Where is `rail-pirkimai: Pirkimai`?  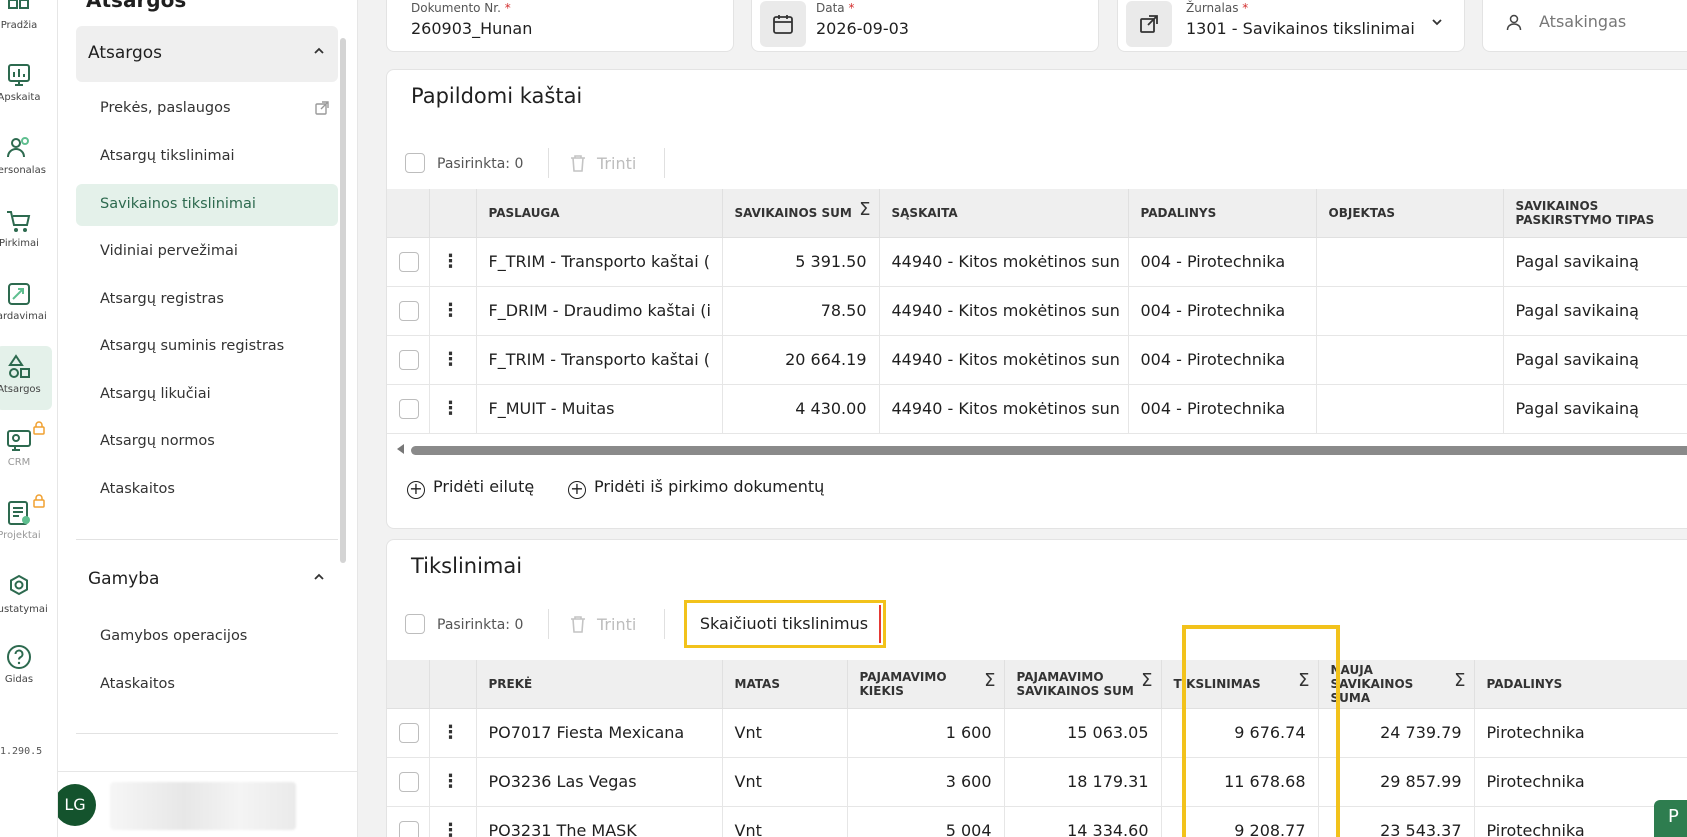
rail-pirkimai: Pirkimai is located at coordinates (28, 232).